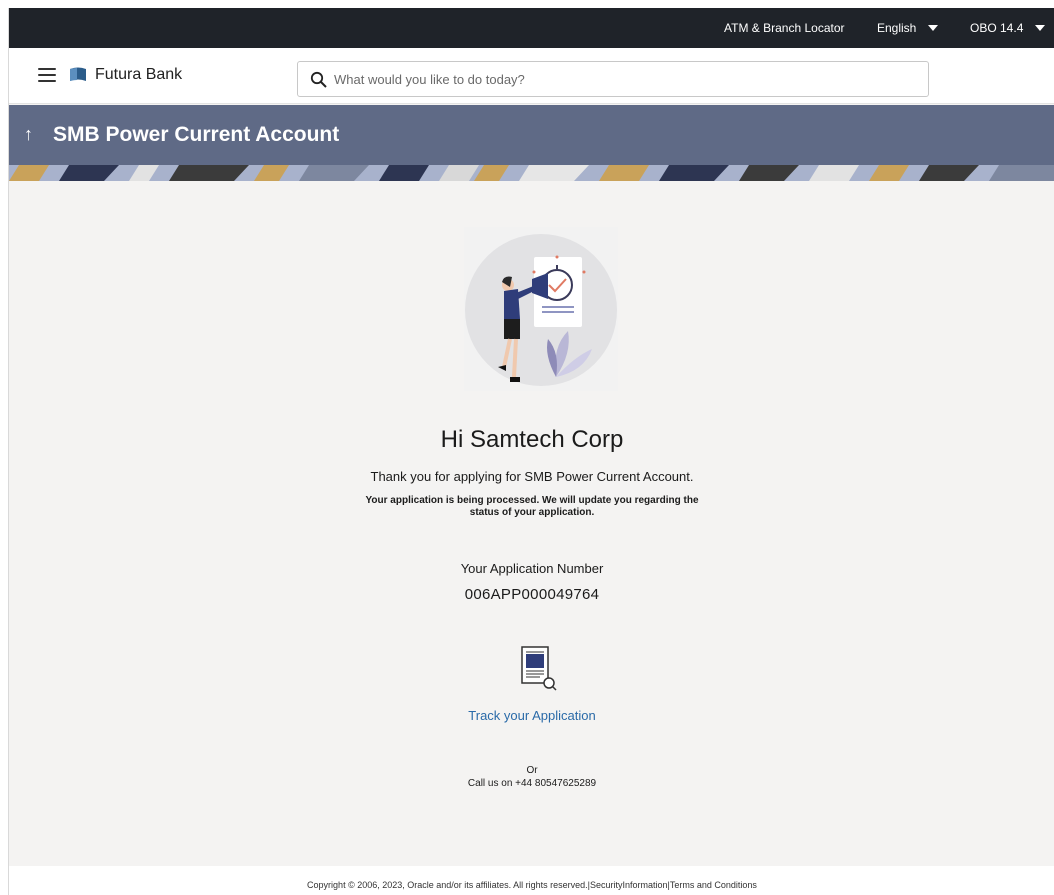 This screenshot has width=1054, height=895. Describe the element at coordinates (531, 715) in the screenshot. I see `track-application-link: Track your Application` at that location.